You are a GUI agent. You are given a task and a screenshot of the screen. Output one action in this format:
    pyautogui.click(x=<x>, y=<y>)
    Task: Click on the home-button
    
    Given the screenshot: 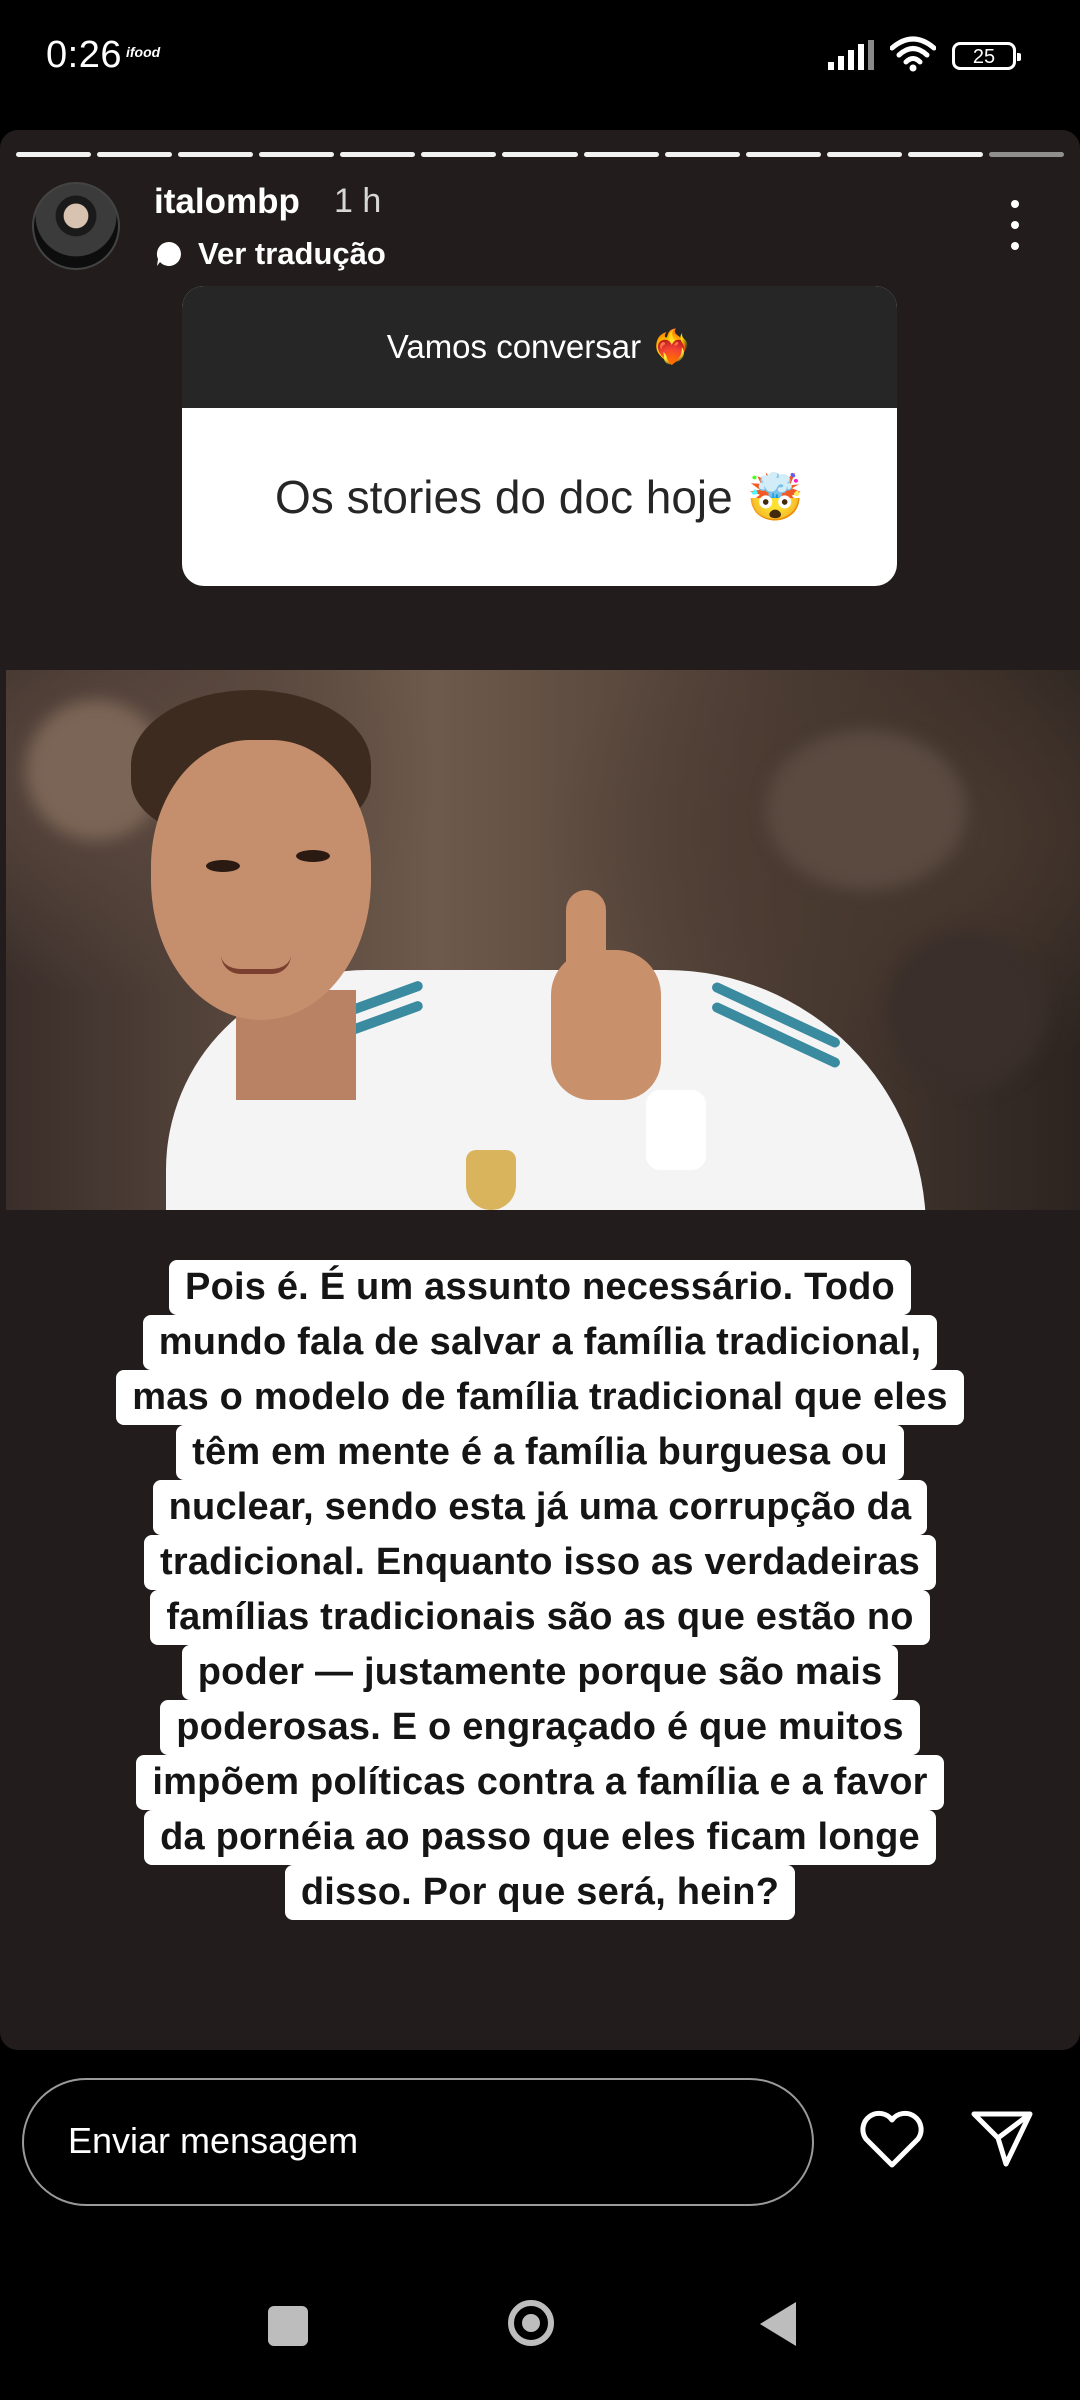 What is the action you would take?
    pyautogui.click(x=531, y=2323)
    